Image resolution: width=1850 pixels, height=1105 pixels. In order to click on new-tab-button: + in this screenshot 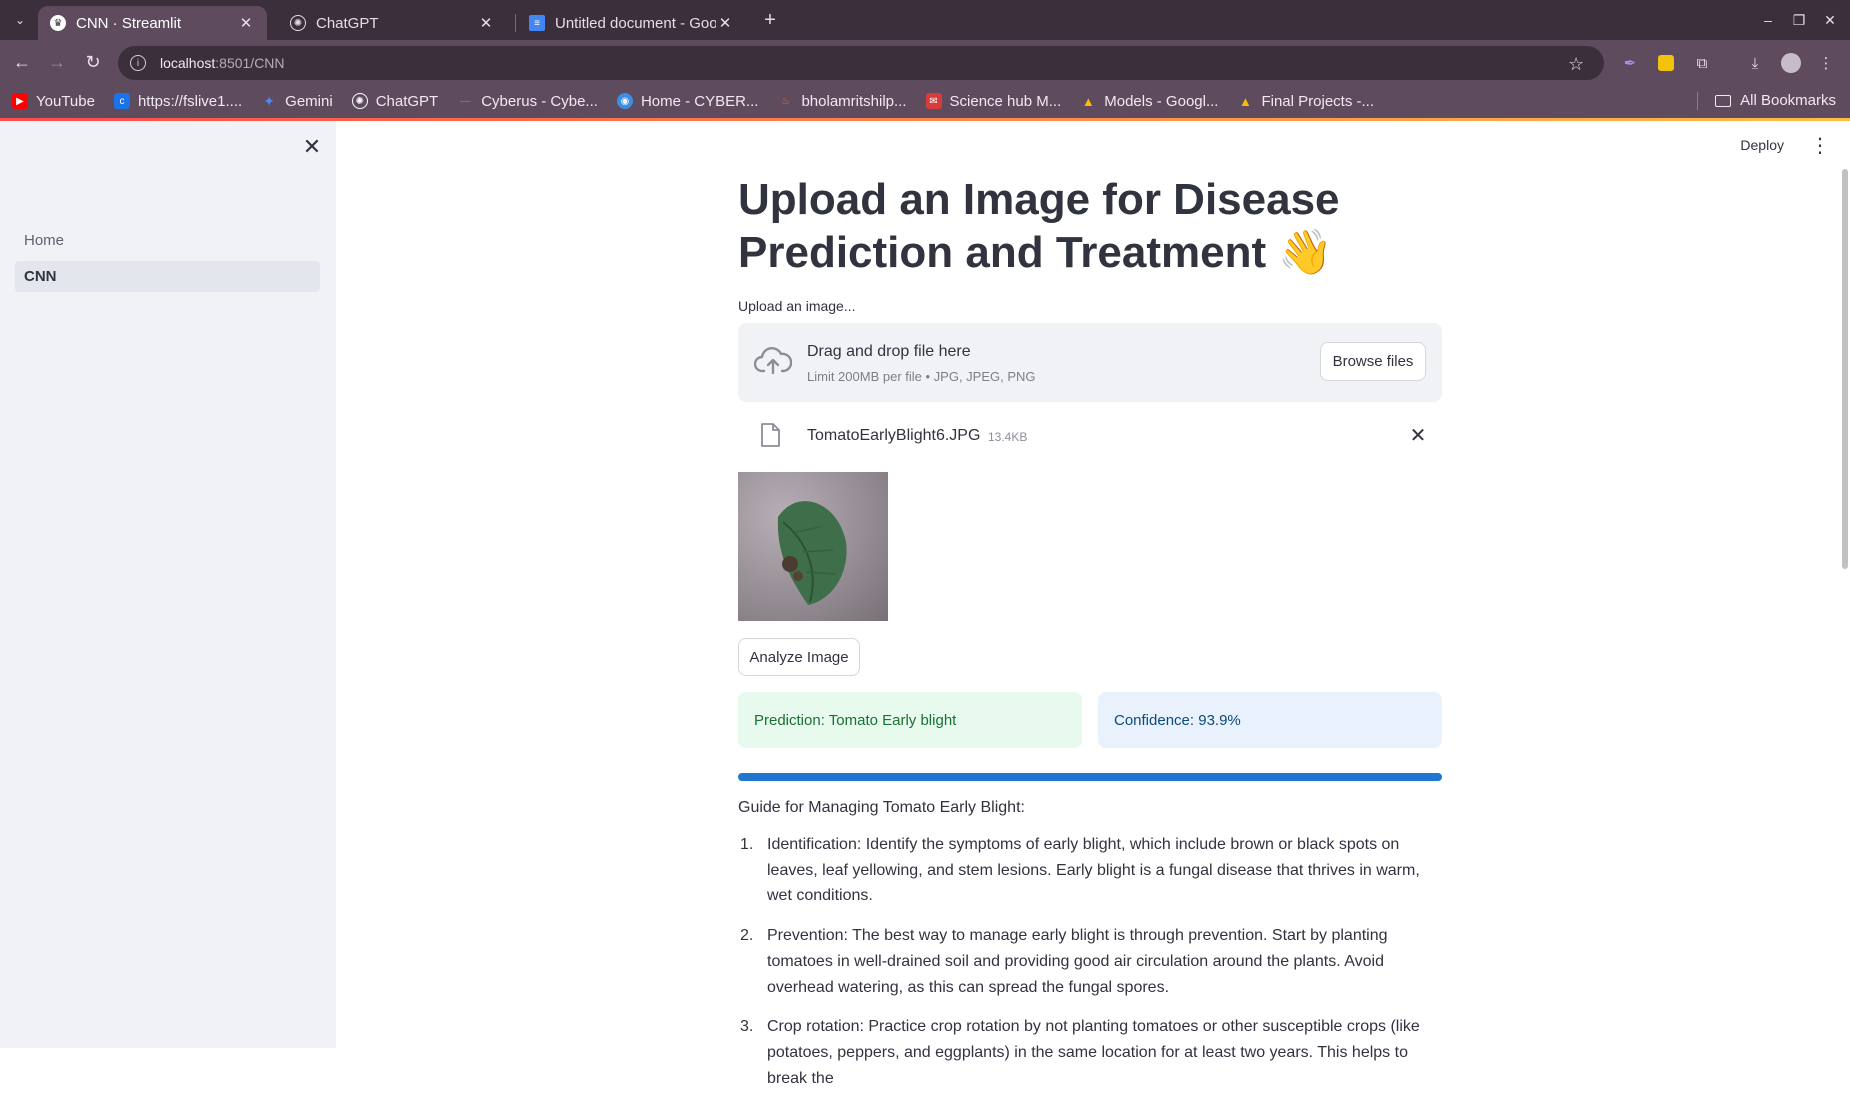, I will do `click(770, 20)`.